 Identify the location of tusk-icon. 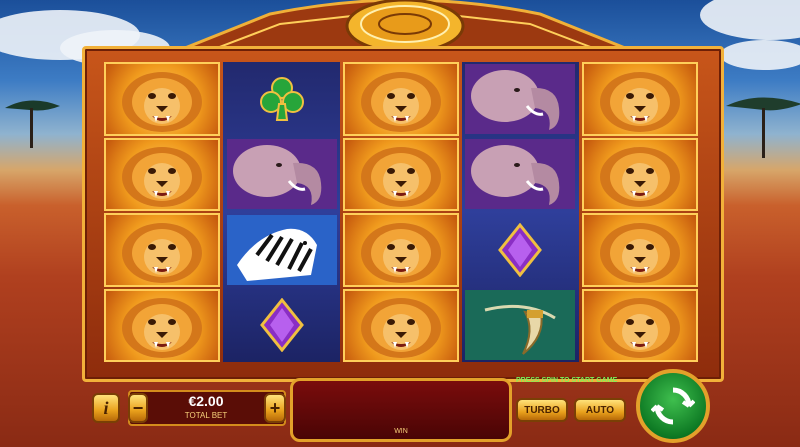
(520, 325).